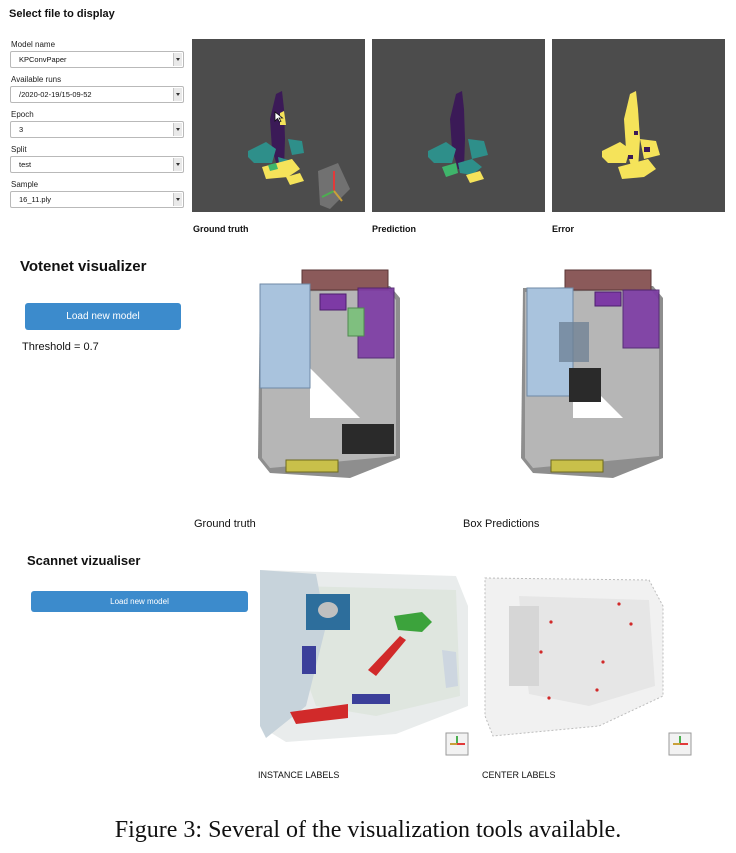 Image resolution: width=736 pixels, height=853 pixels. I want to click on split-label: Split, so click(19, 149).